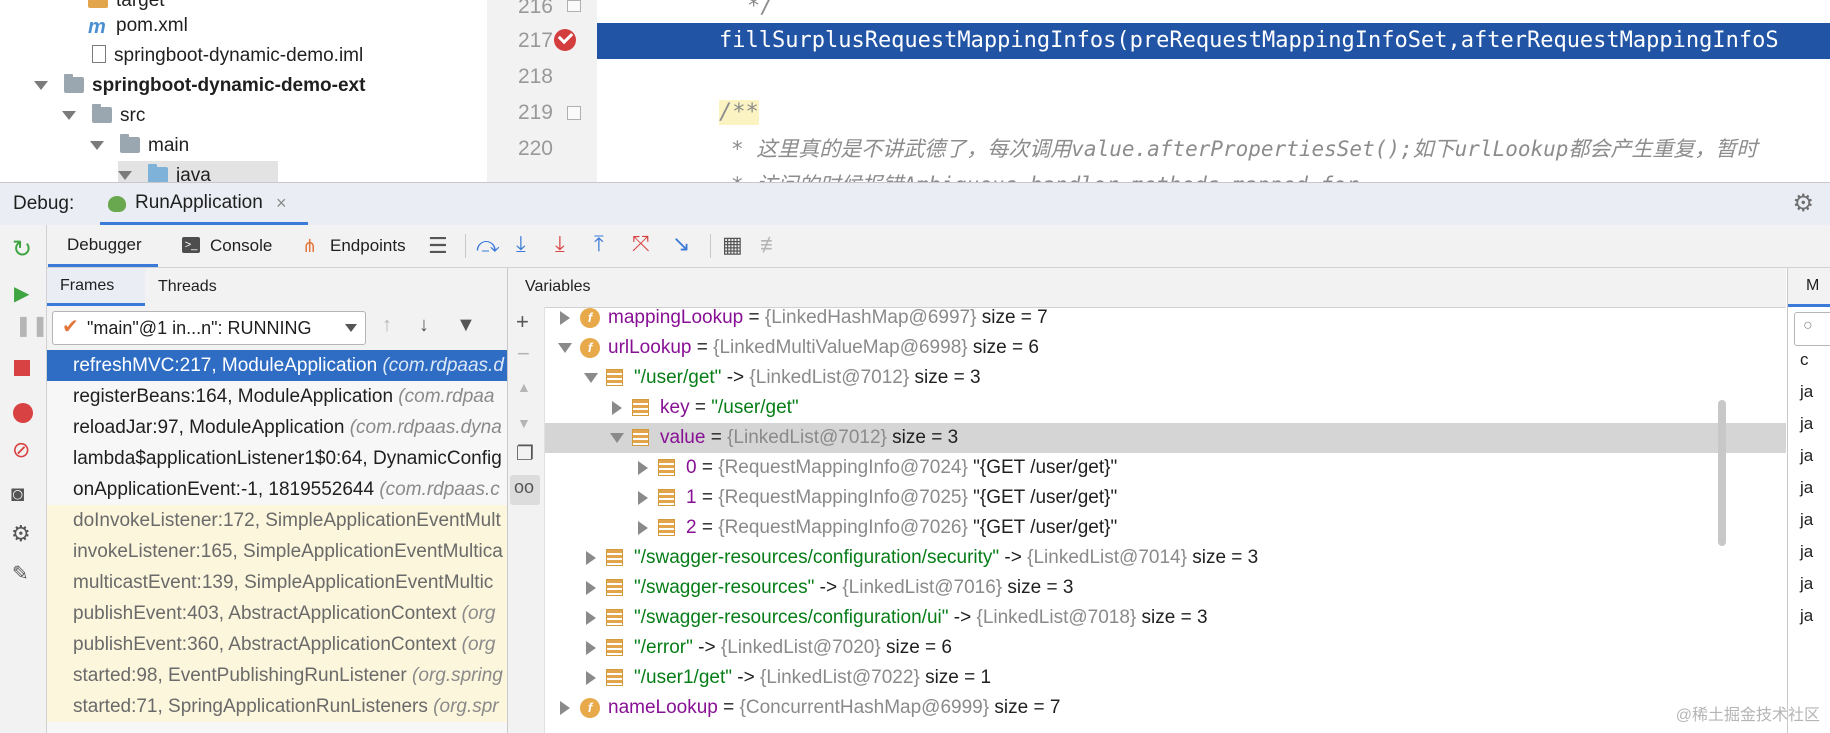 The image size is (1830, 733). Describe the element at coordinates (1165, 408) in the screenshot. I see `variable-row: key = "/user/get"` at that location.